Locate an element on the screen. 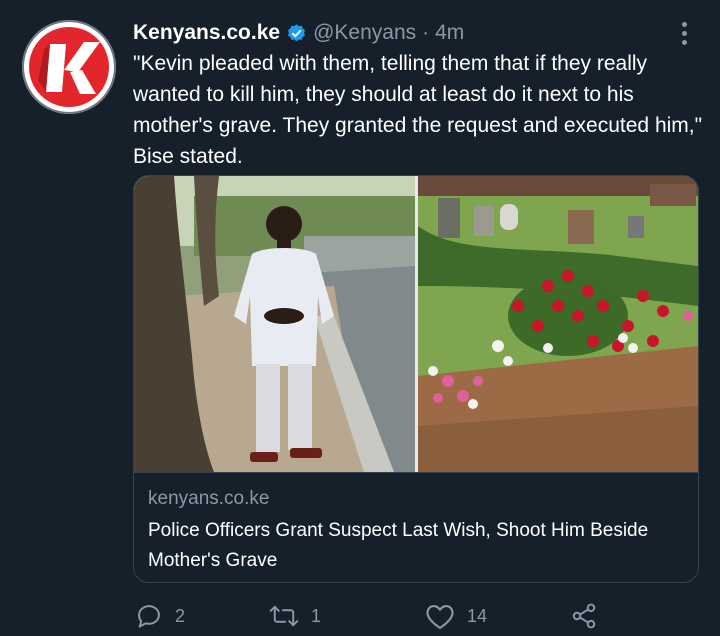  heart-icon is located at coordinates (440, 616).